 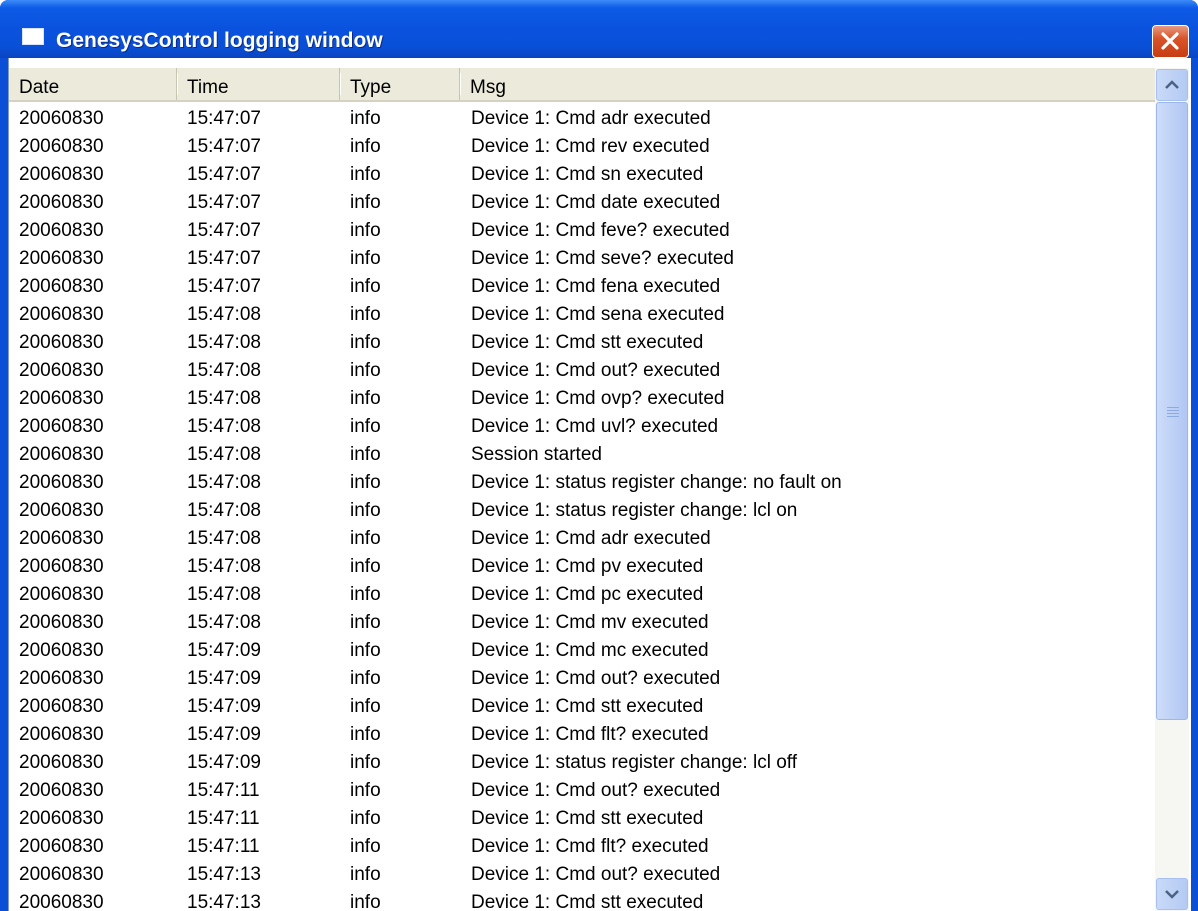 I want to click on cell-msg: Device 1: Cmd adr executed, so click(x=591, y=538).